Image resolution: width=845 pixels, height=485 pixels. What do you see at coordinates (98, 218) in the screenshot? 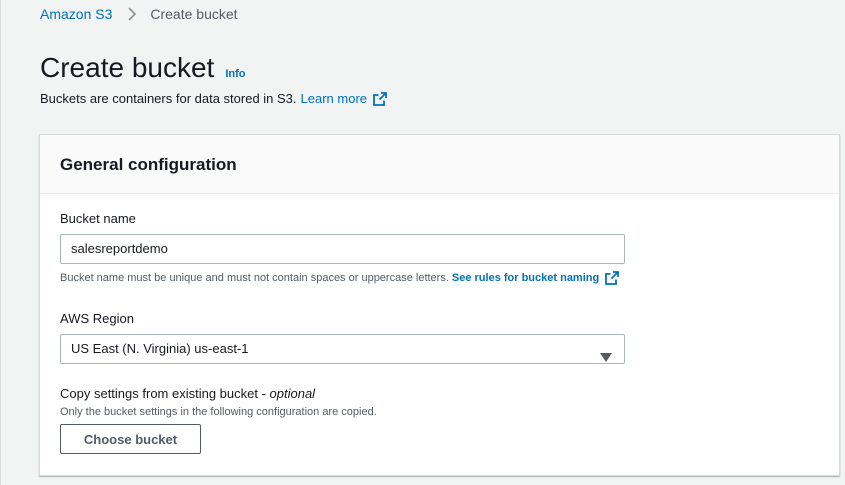
I see `bucket-name-label: Bucket name` at bounding box center [98, 218].